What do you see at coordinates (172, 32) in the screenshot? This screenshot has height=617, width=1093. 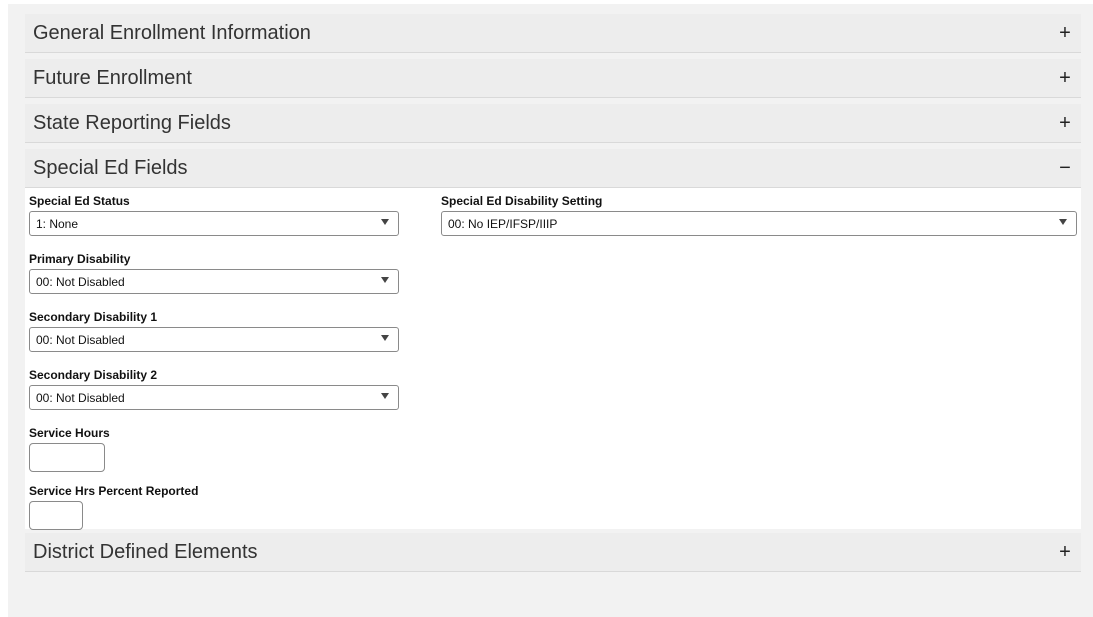 I see `panel-title: General Enrollment Information` at bounding box center [172, 32].